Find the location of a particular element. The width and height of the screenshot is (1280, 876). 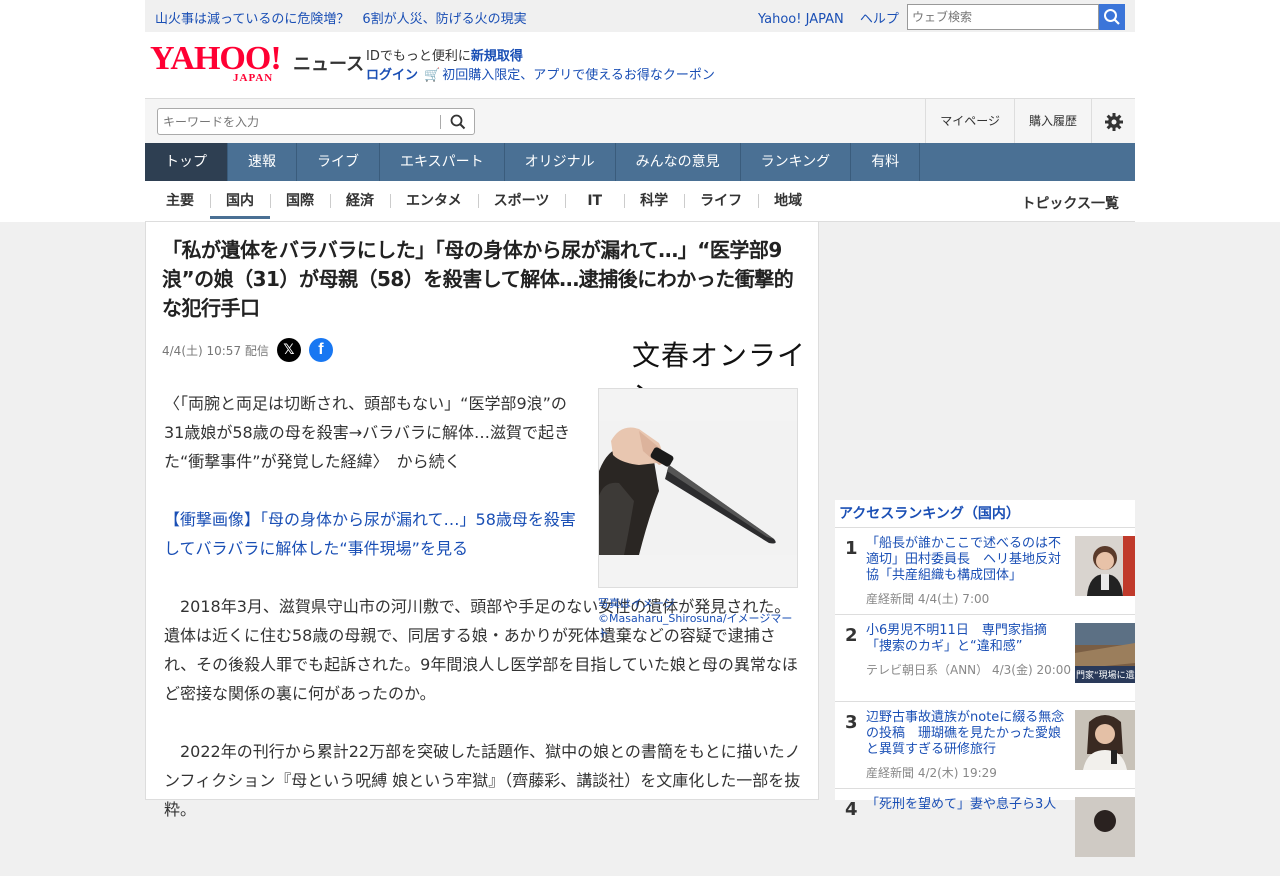

nav-breaking: 速報 is located at coordinates (262, 162).